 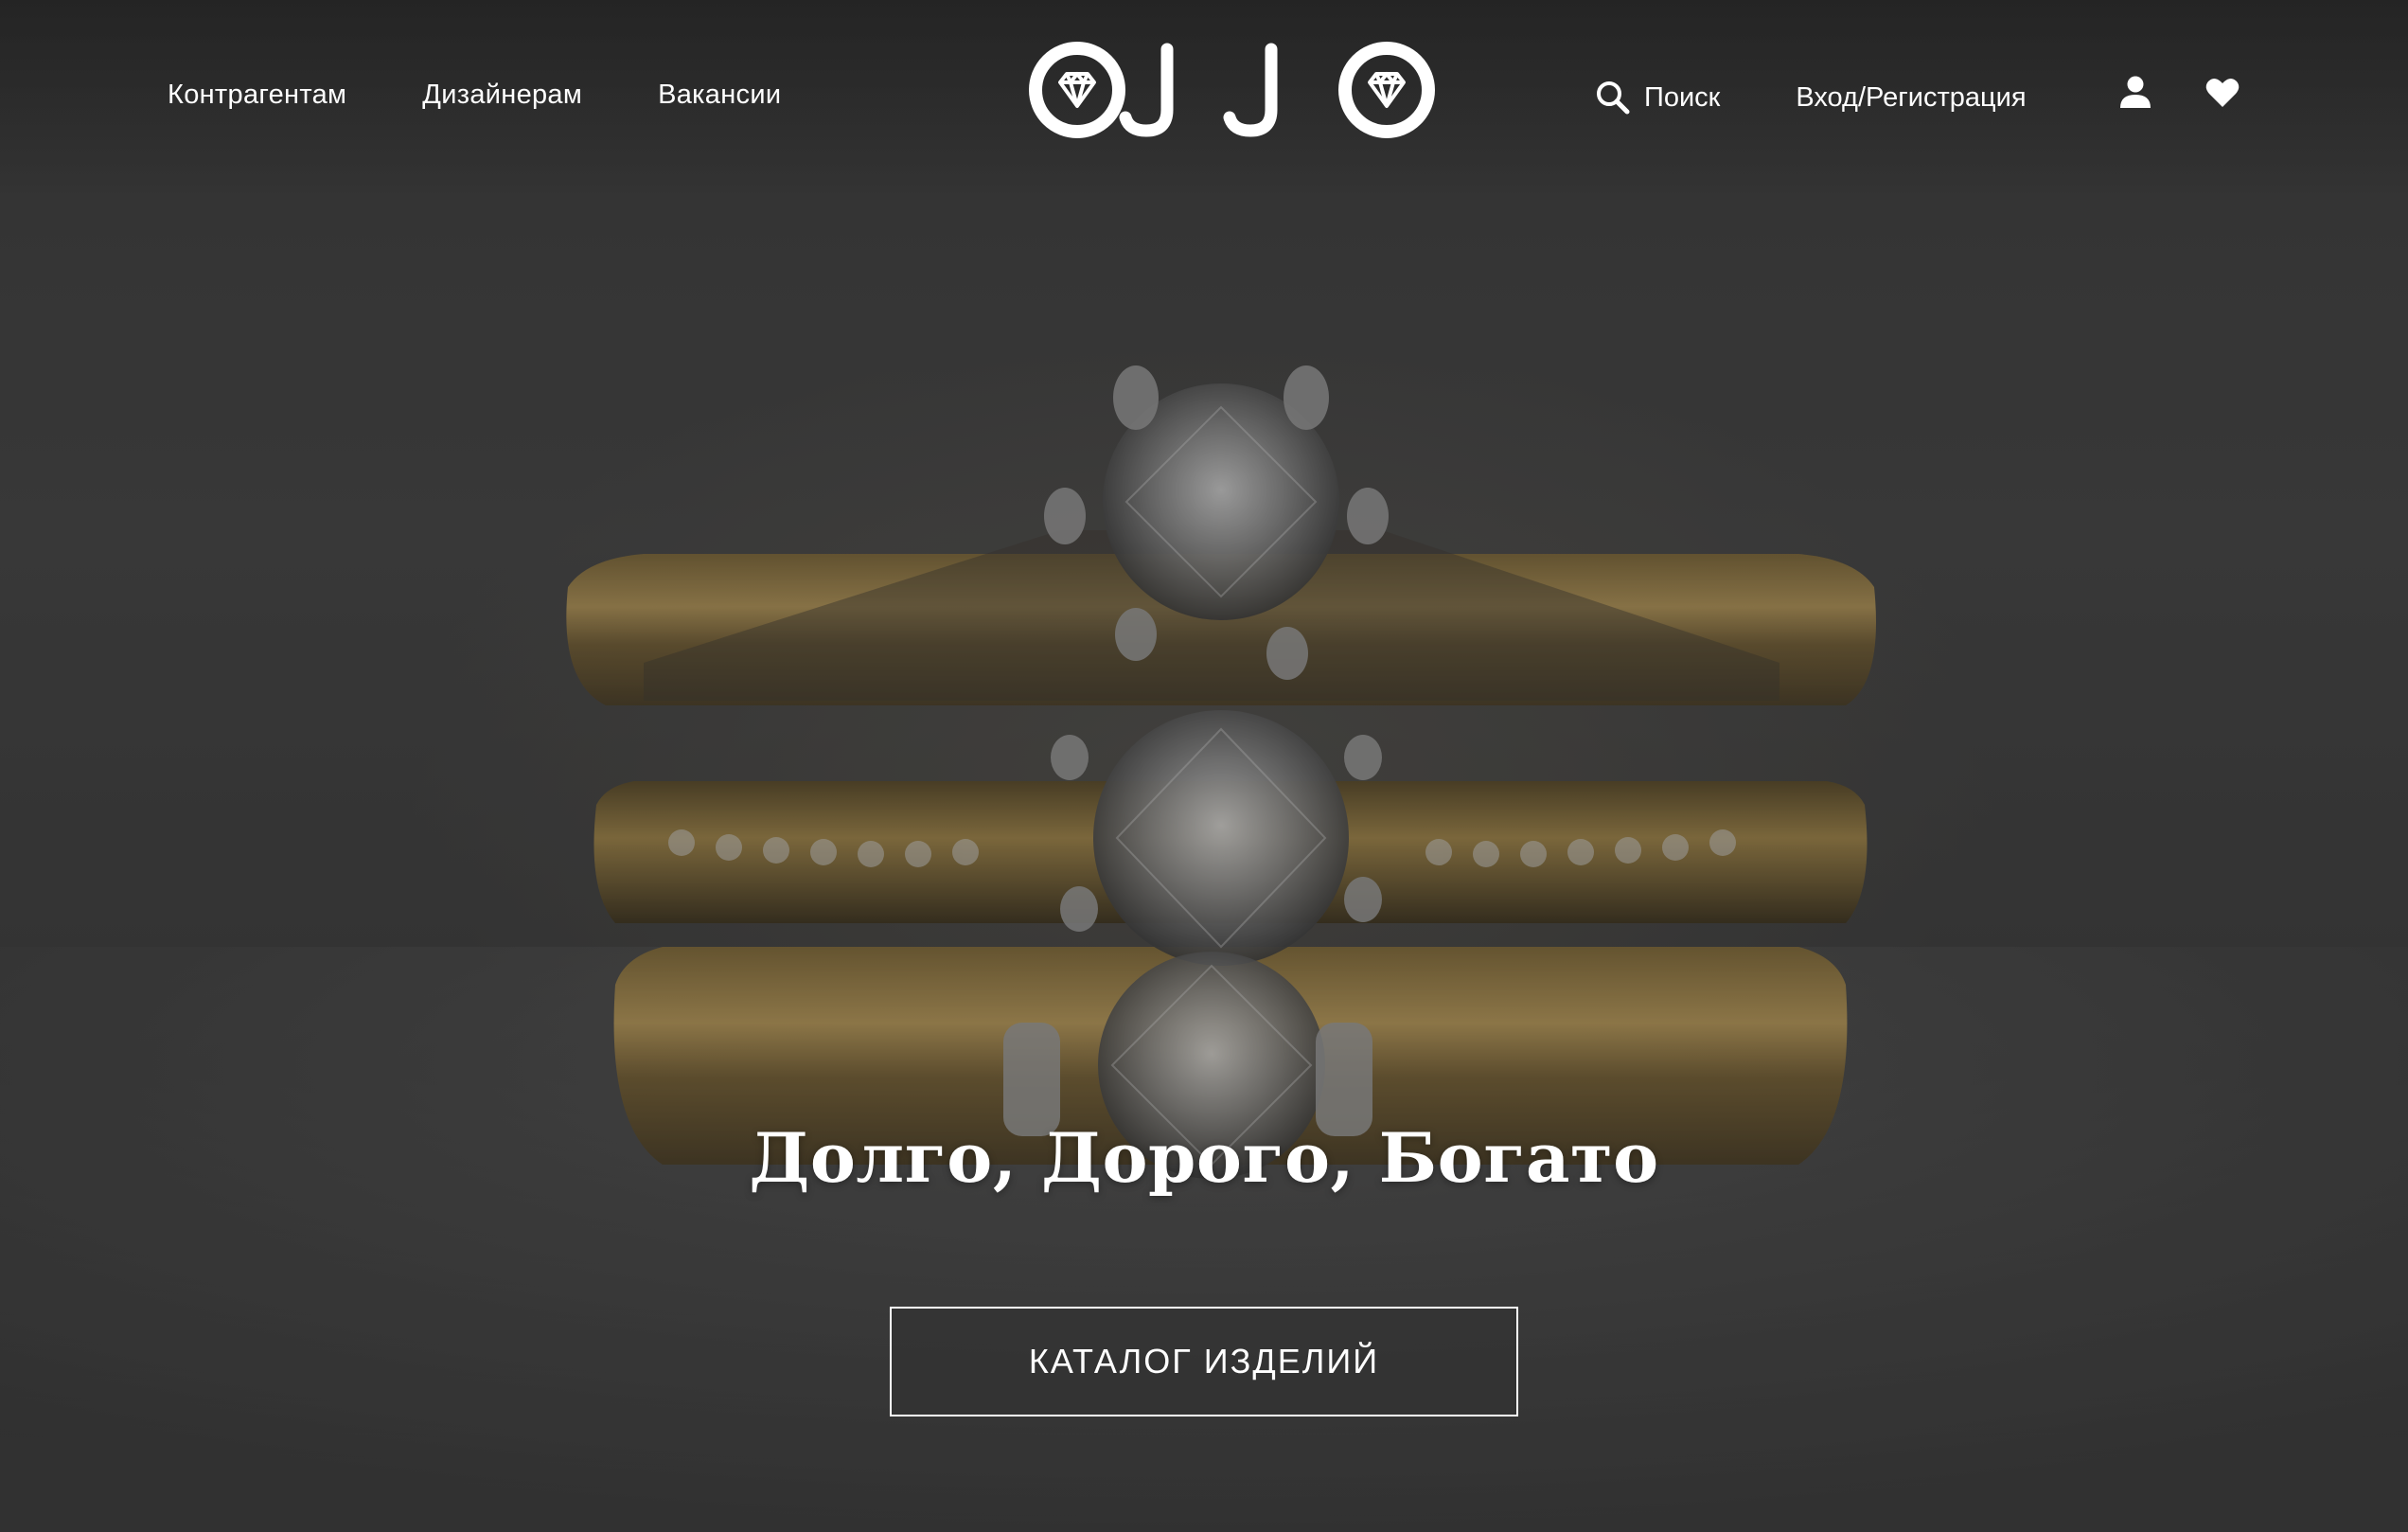 What do you see at coordinates (1911, 98) in the screenshot?
I see `login-register-link: Вход/Регистрация` at bounding box center [1911, 98].